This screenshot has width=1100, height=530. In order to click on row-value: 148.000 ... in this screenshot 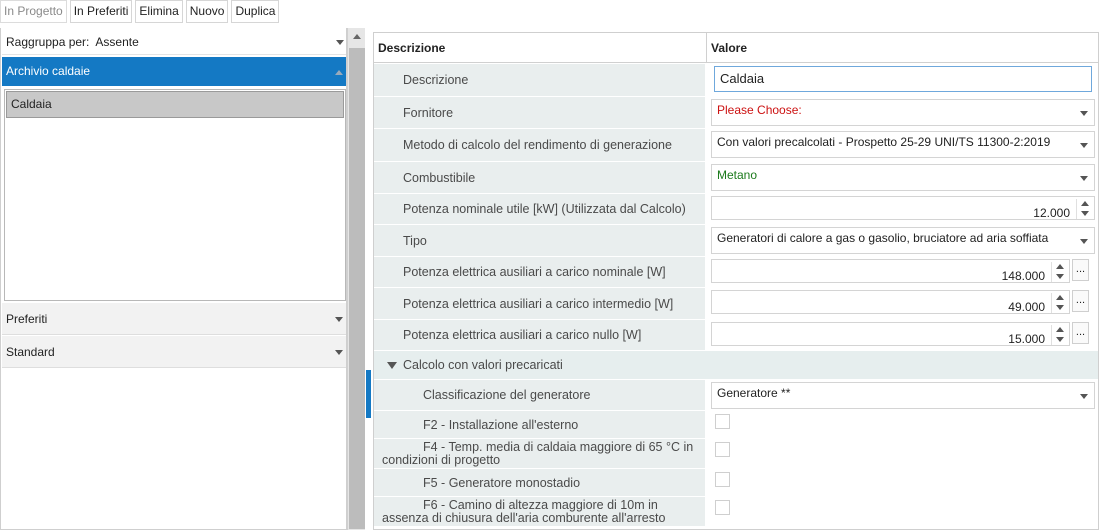, I will do `click(903, 272)`.